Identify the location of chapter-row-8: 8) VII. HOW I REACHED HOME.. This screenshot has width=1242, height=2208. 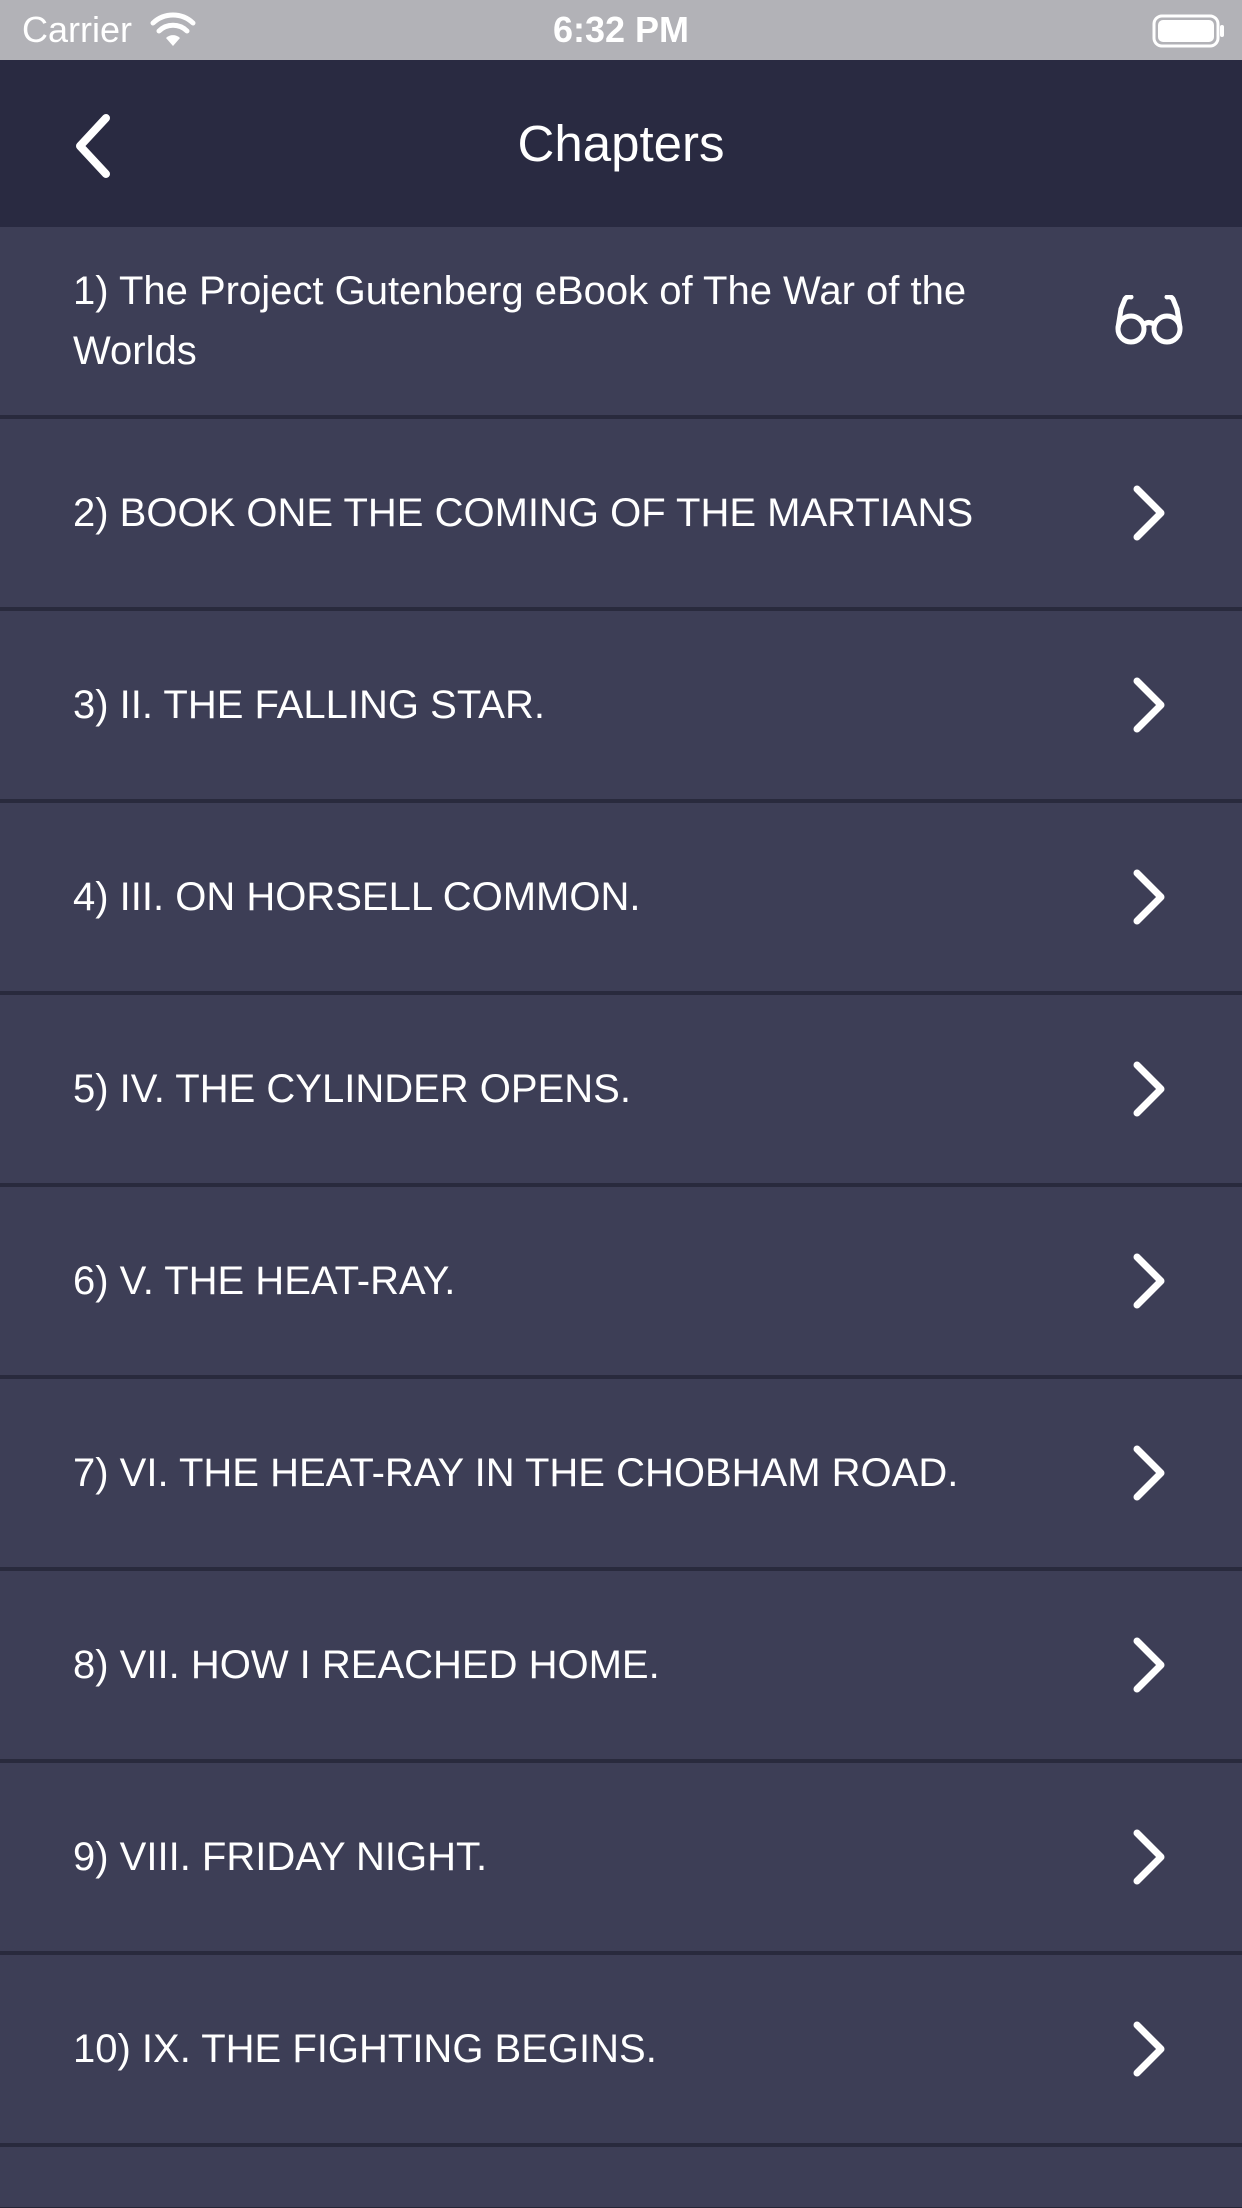
(621, 1667).